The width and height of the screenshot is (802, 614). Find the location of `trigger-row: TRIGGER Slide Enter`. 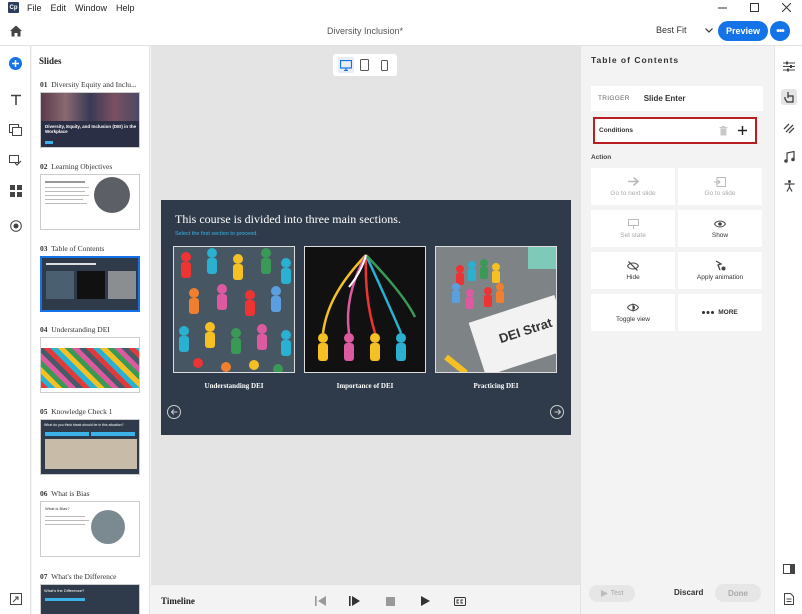

trigger-row: TRIGGER Slide Enter is located at coordinates (677, 98).